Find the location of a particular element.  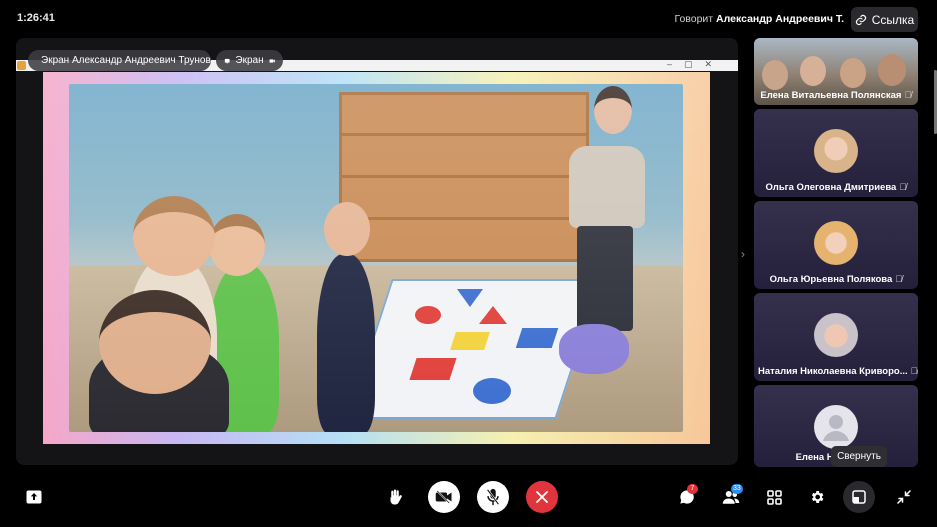

default-user-icon is located at coordinates (836, 427).